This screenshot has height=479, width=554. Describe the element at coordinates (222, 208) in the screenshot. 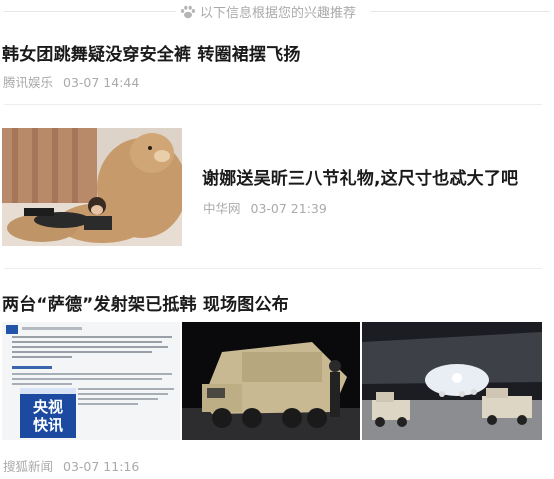

I see `news-source-2: 中华网` at that location.